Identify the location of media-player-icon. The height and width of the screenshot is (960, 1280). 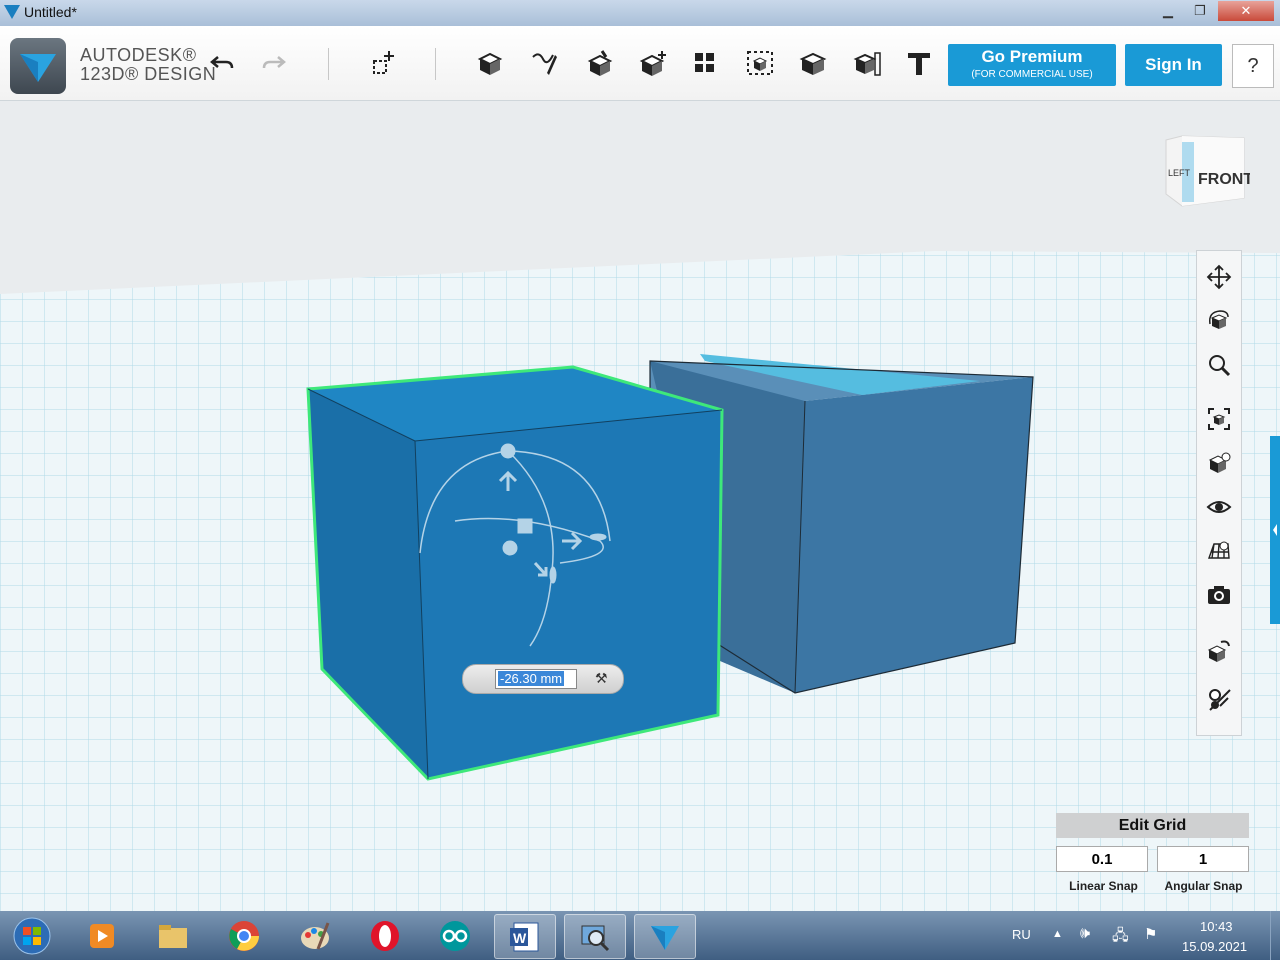
(102, 935).